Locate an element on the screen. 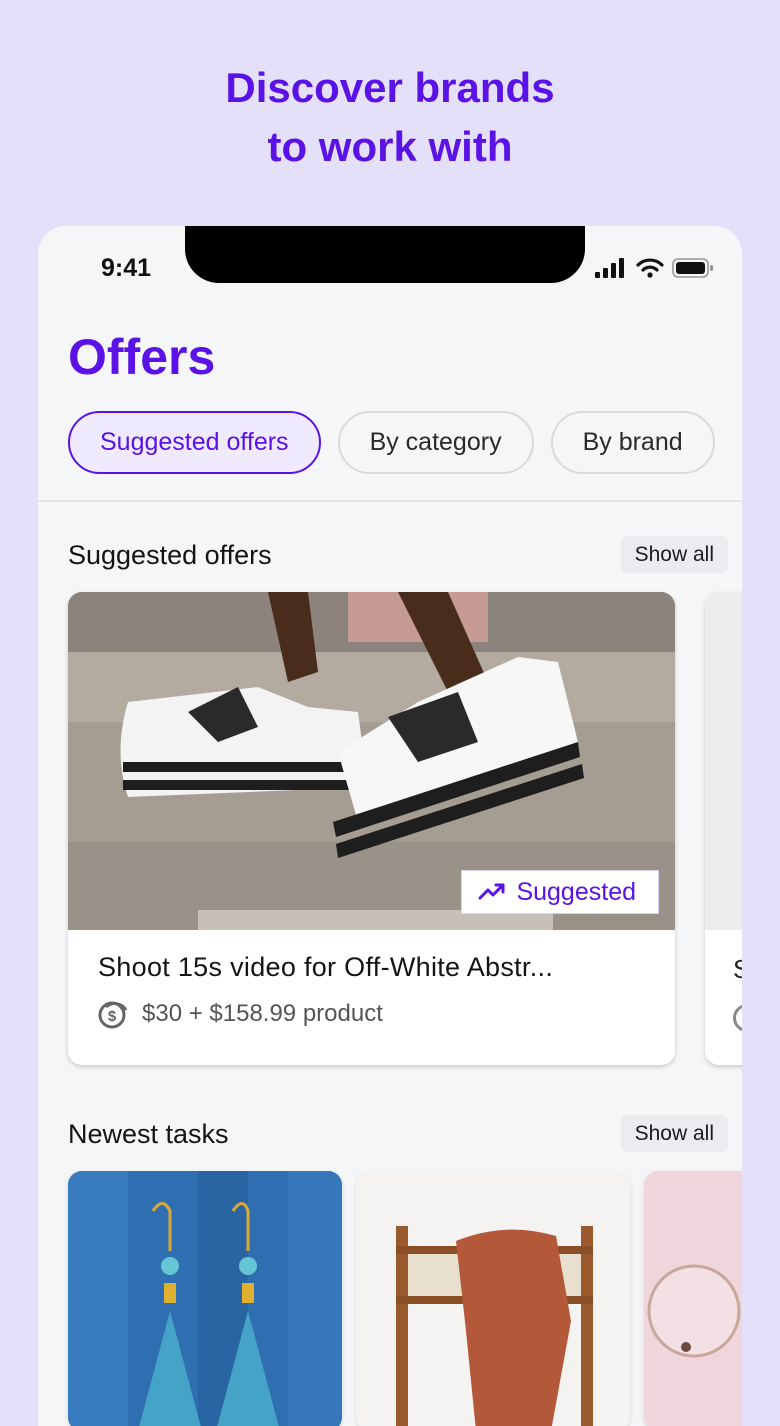  section-title-suggested: Suggested offers is located at coordinates (170, 555).